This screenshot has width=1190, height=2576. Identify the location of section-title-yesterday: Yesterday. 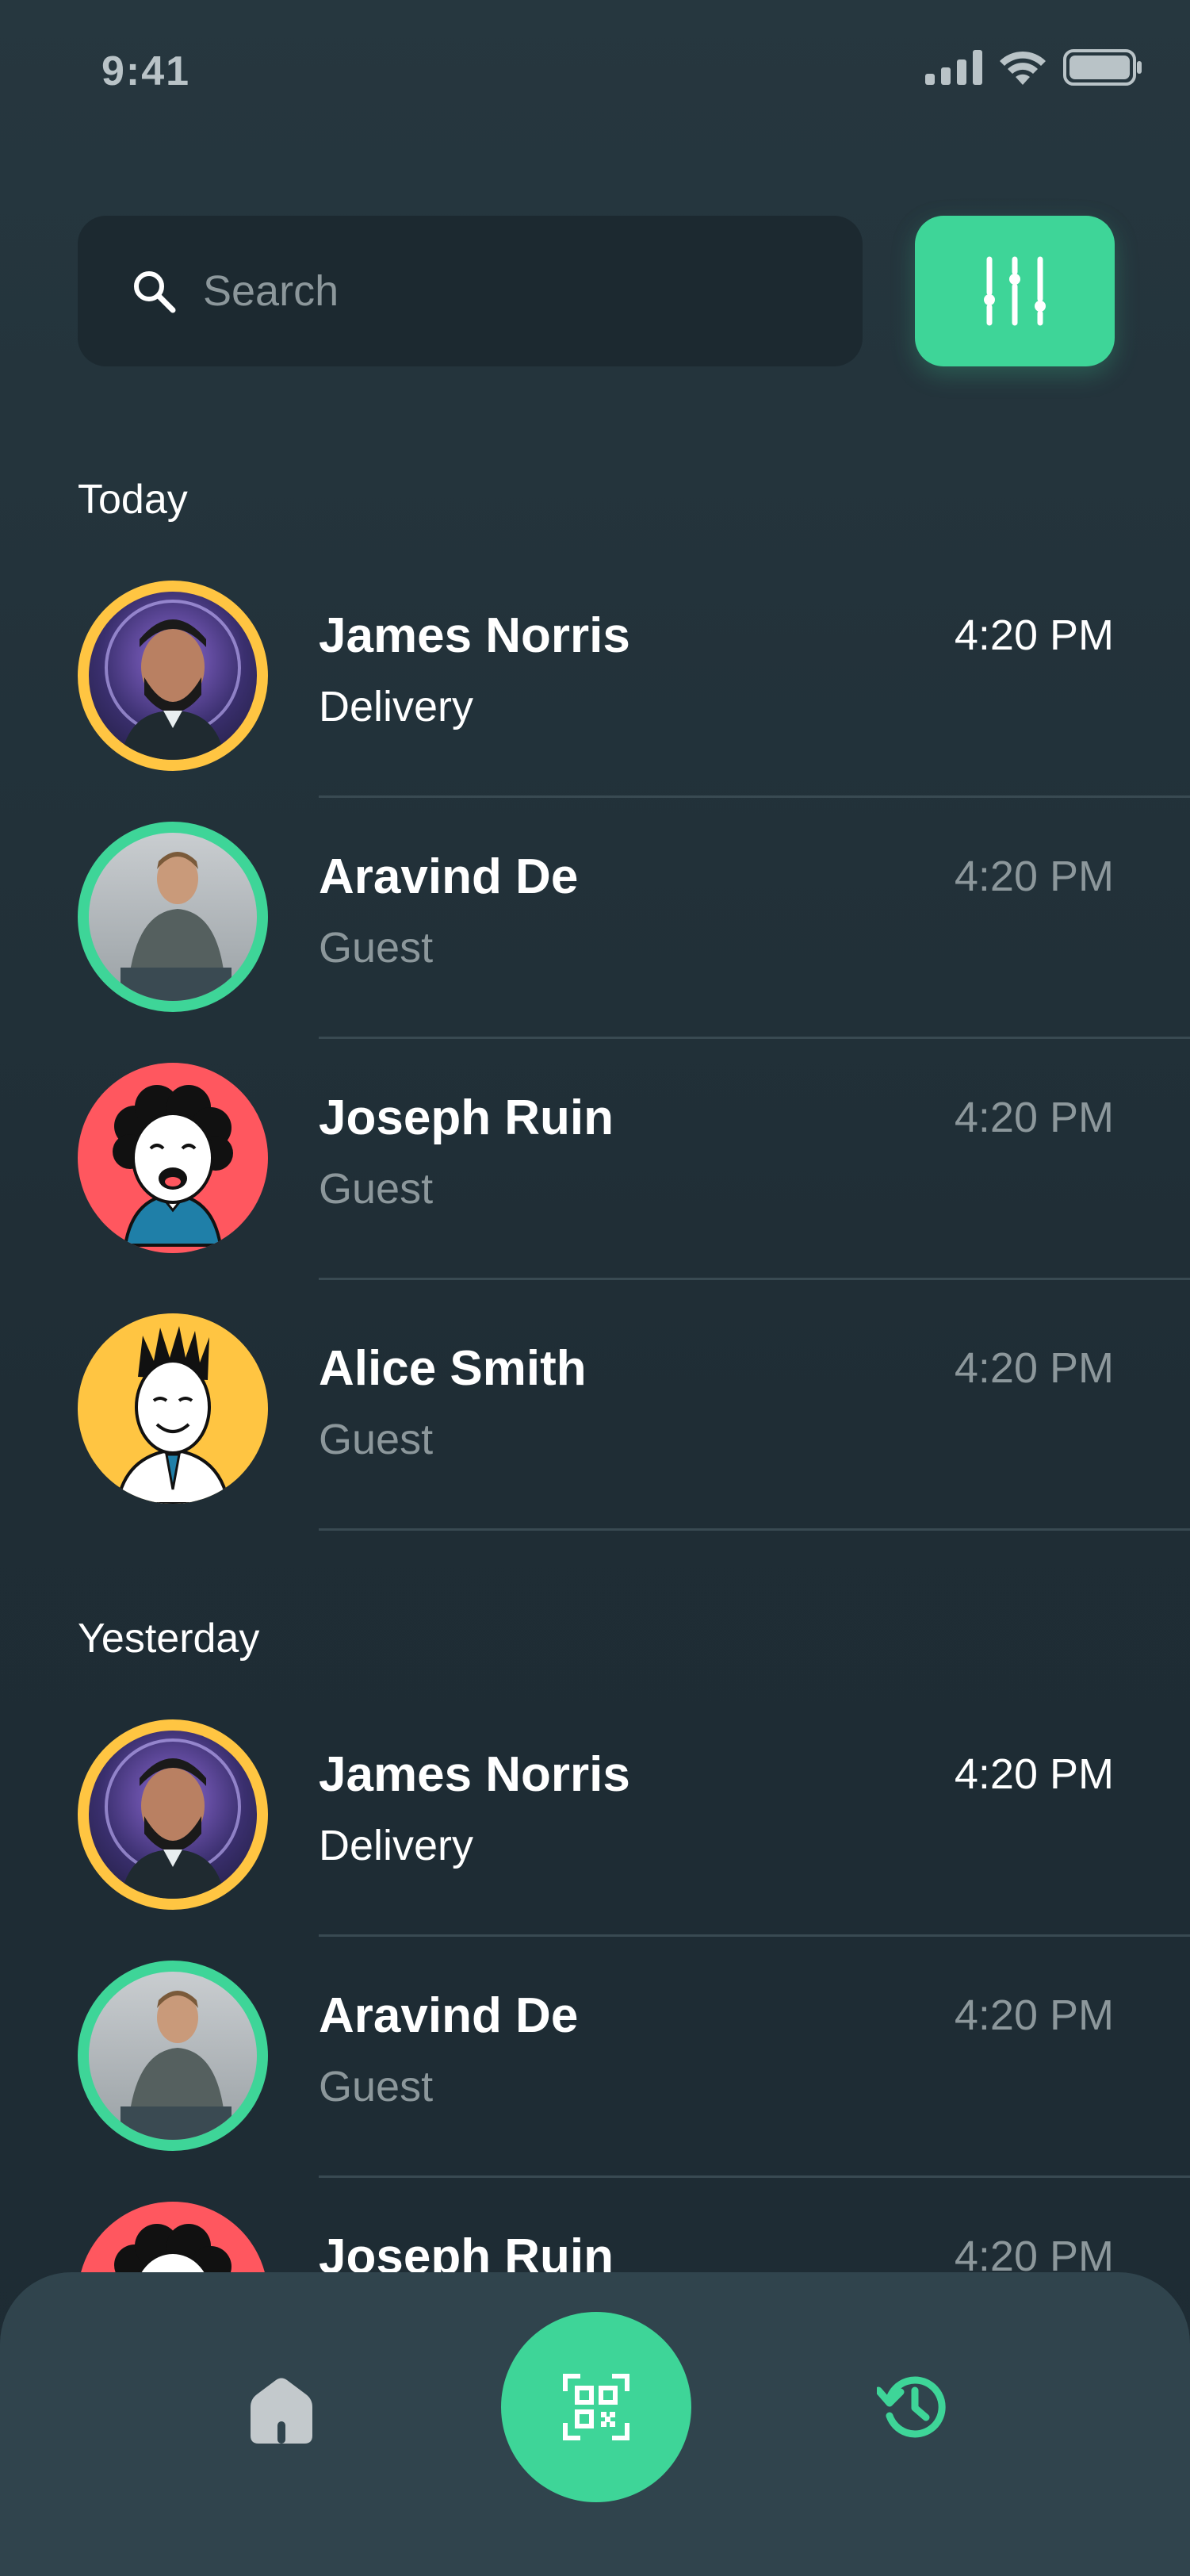
(169, 1639).